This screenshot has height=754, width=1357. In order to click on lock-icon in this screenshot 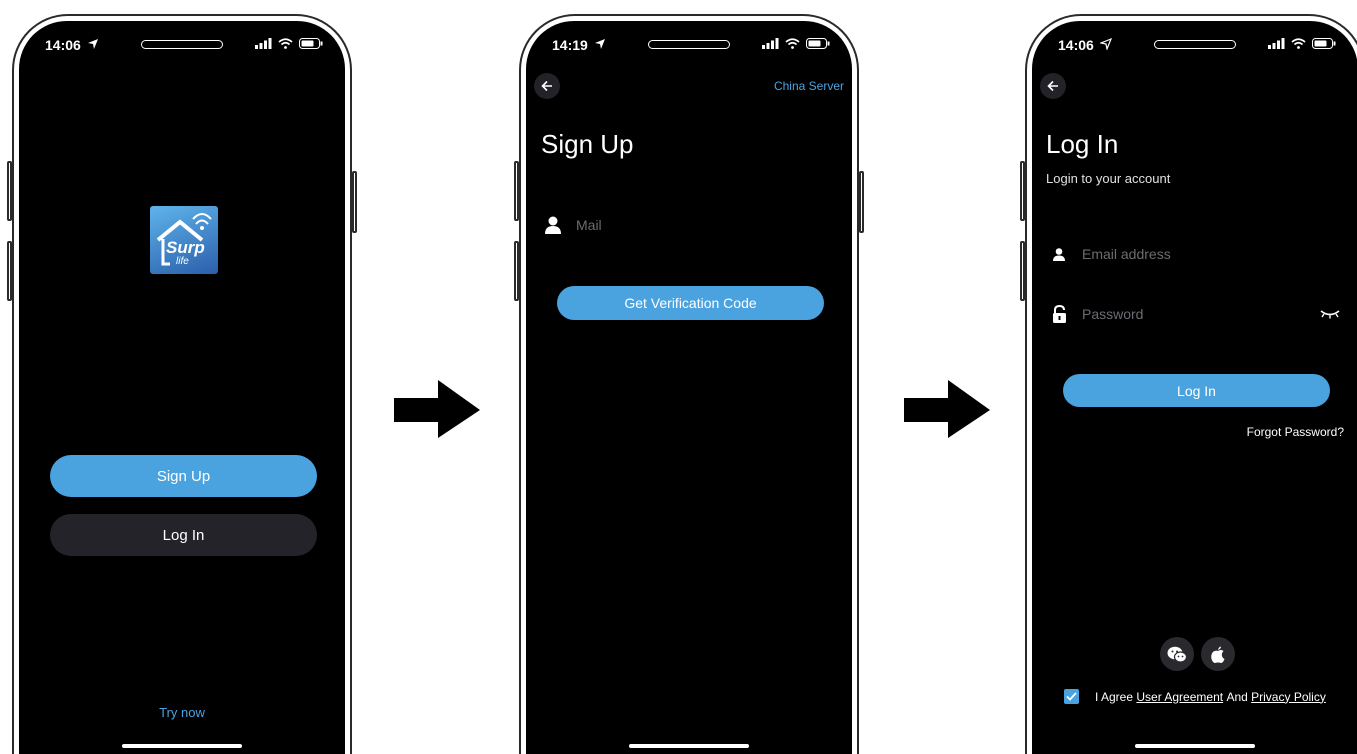, I will do `click(1059, 314)`.